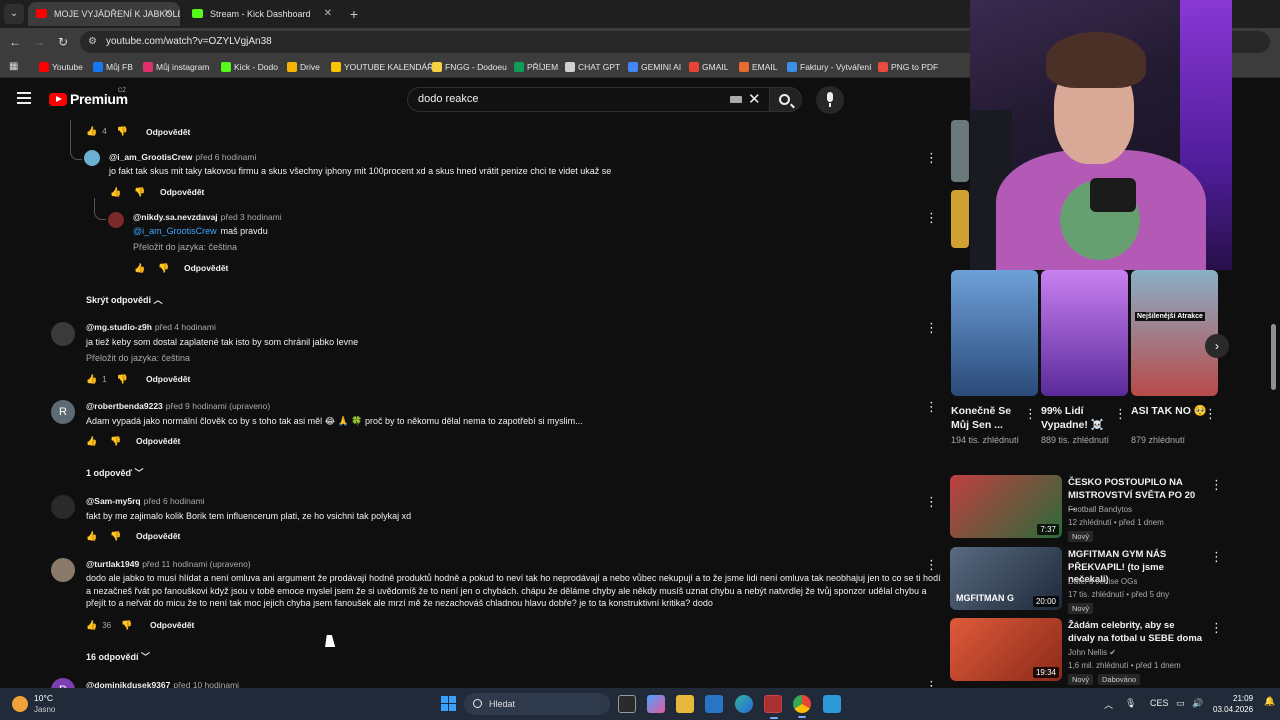 The height and width of the screenshot is (720, 1280). I want to click on clock: 21:09 03.04.2026, so click(1233, 704).